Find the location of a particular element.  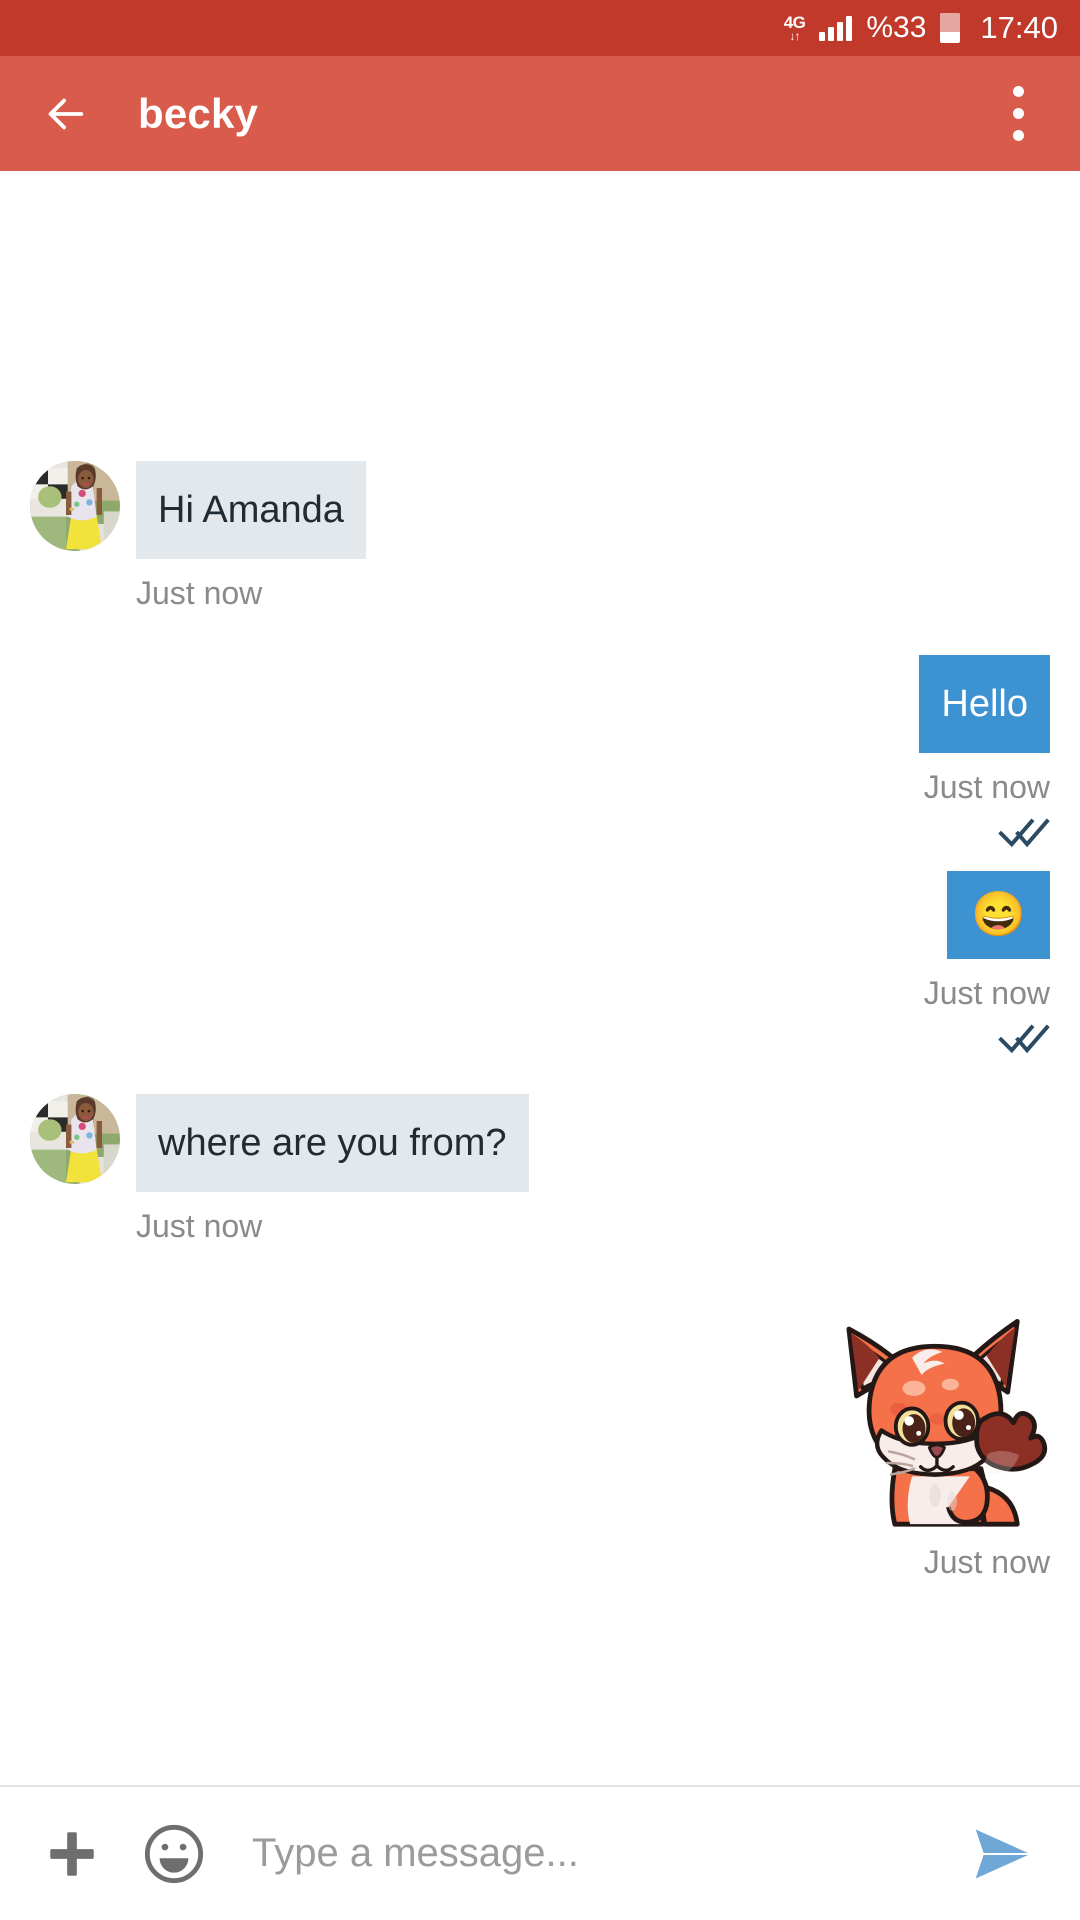

message-content: Hi Amanda Just now is located at coordinates (251, 535).